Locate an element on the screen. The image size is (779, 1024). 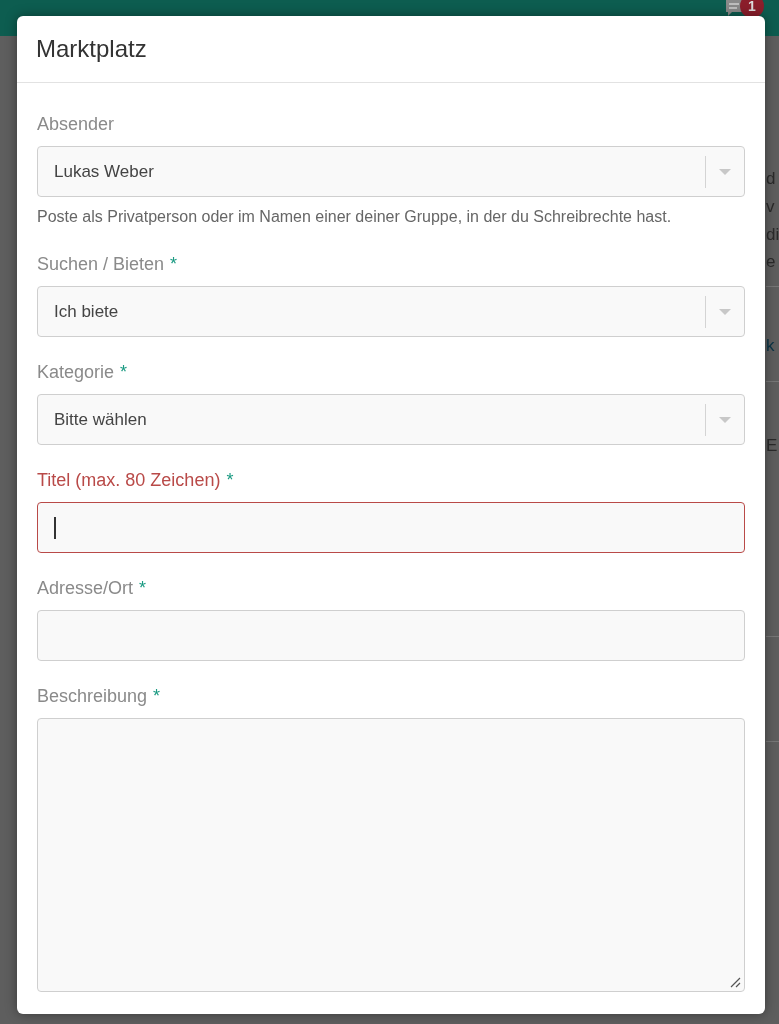
select-field: Lukas Weber is located at coordinates (391, 171).